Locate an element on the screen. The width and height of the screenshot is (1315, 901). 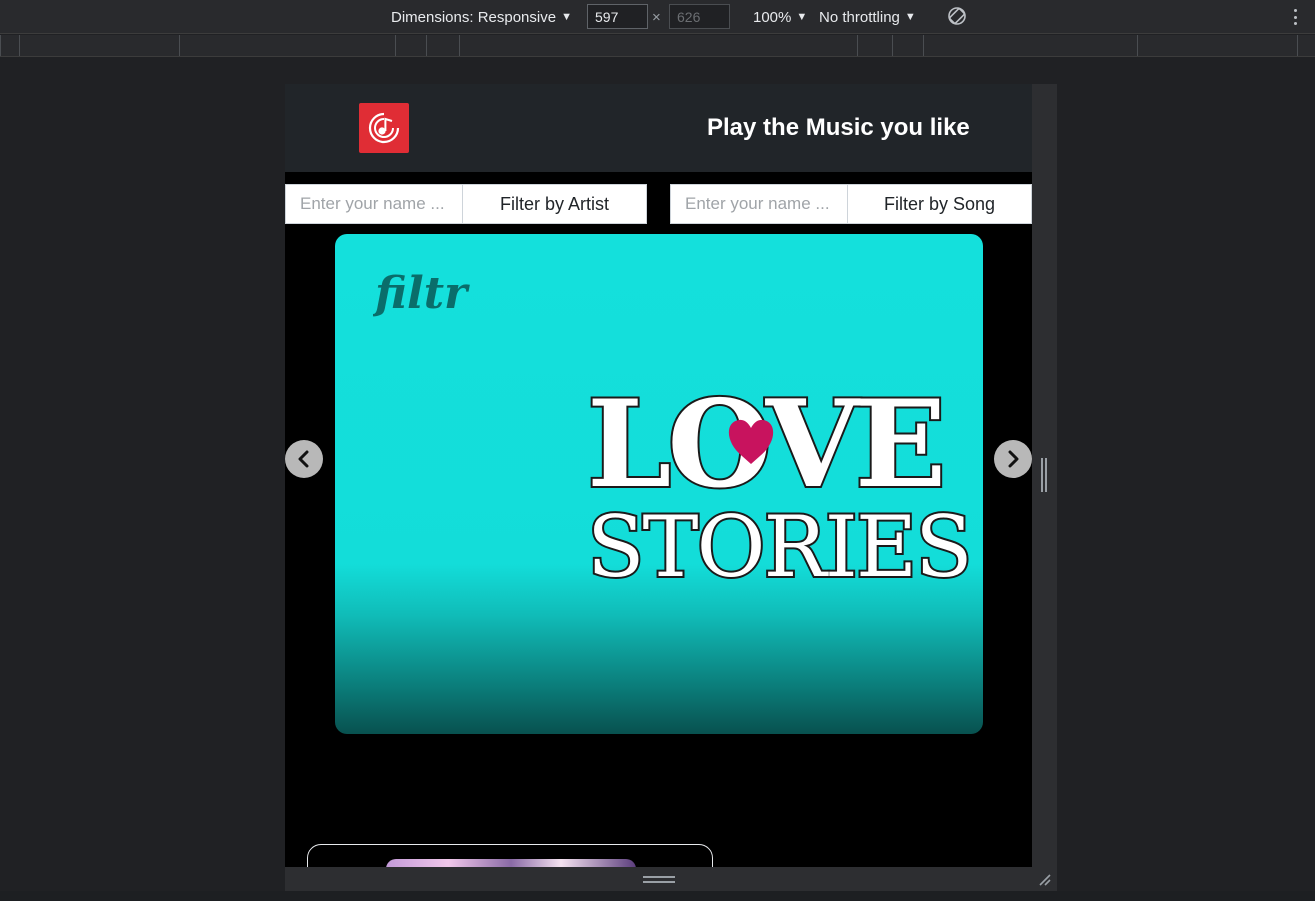
carousel-prev-button is located at coordinates (304, 459).